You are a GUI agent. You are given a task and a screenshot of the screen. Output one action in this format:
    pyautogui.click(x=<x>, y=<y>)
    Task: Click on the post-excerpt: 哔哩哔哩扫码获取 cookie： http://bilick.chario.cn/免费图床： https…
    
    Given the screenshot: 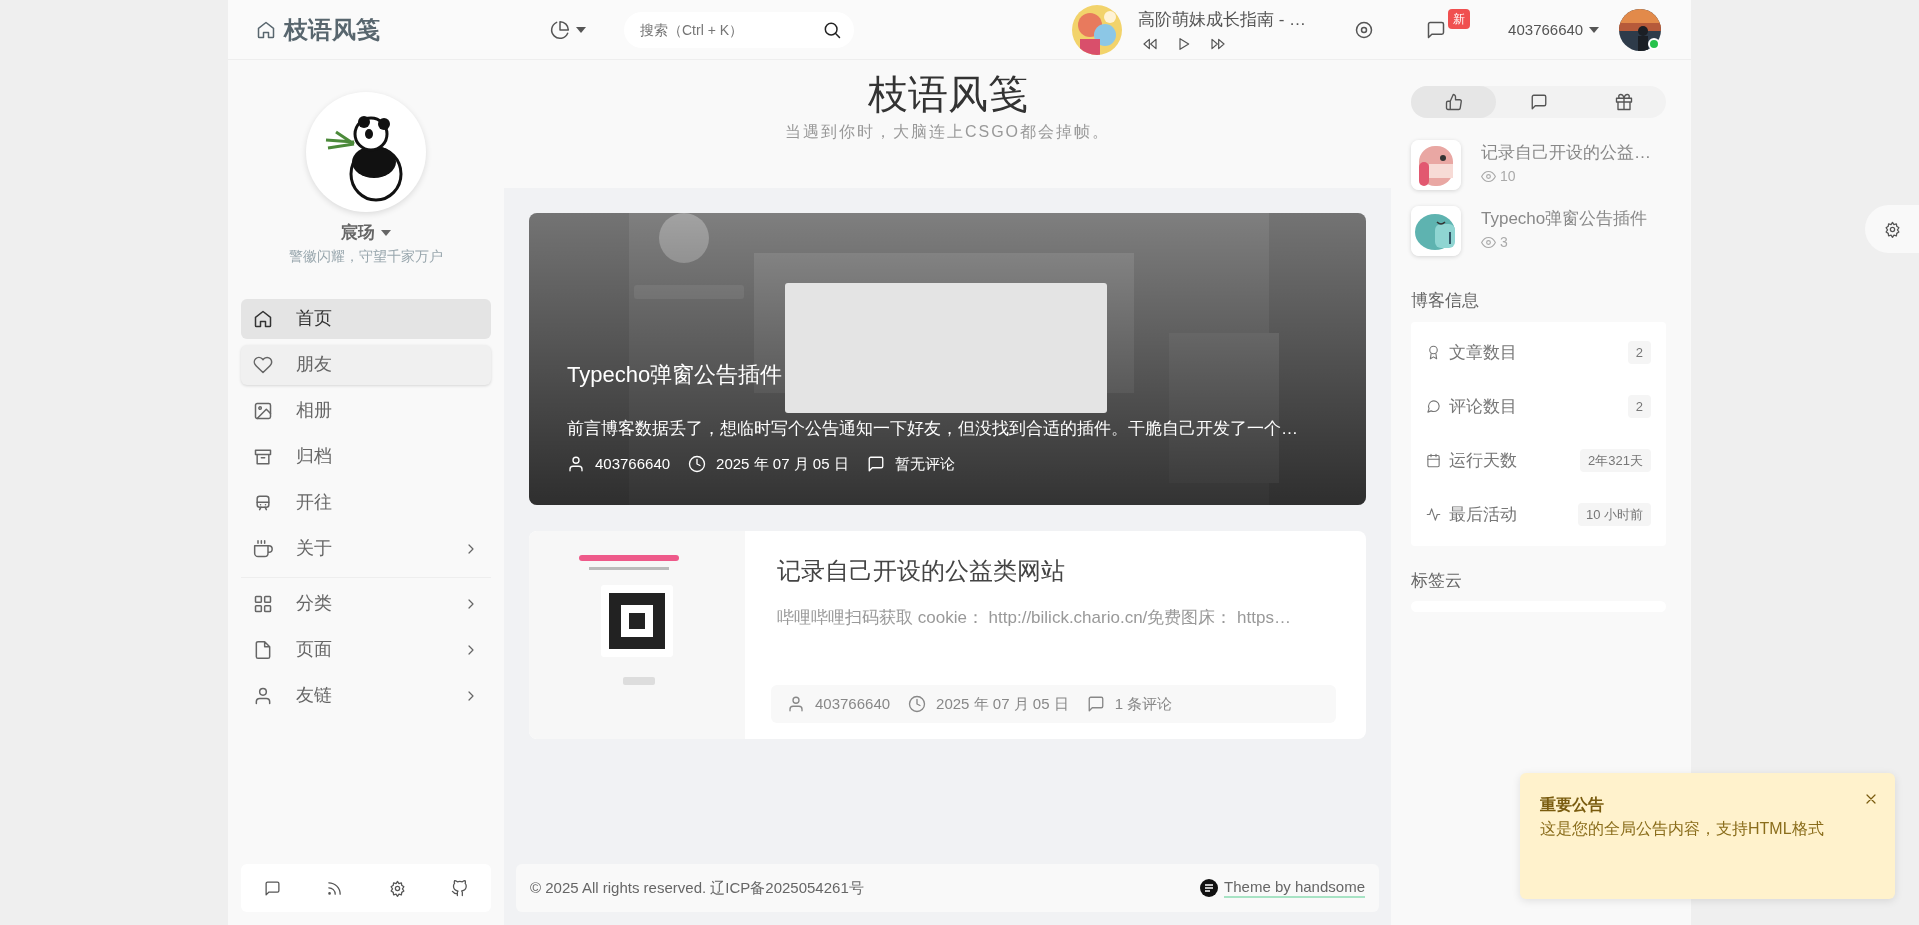 What is the action you would take?
    pyautogui.click(x=1034, y=618)
    